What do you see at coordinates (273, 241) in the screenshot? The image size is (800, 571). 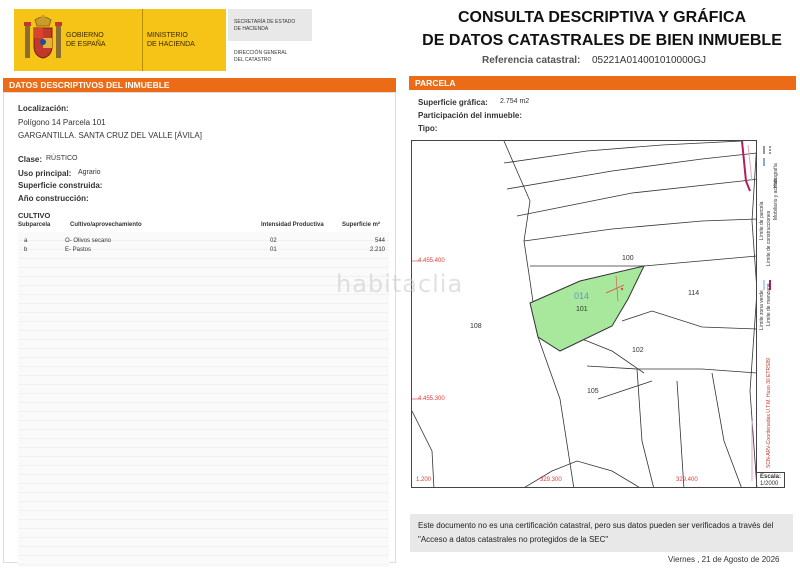 I see `table-cell-intensidad-a: 02` at bounding box center [273, 241].